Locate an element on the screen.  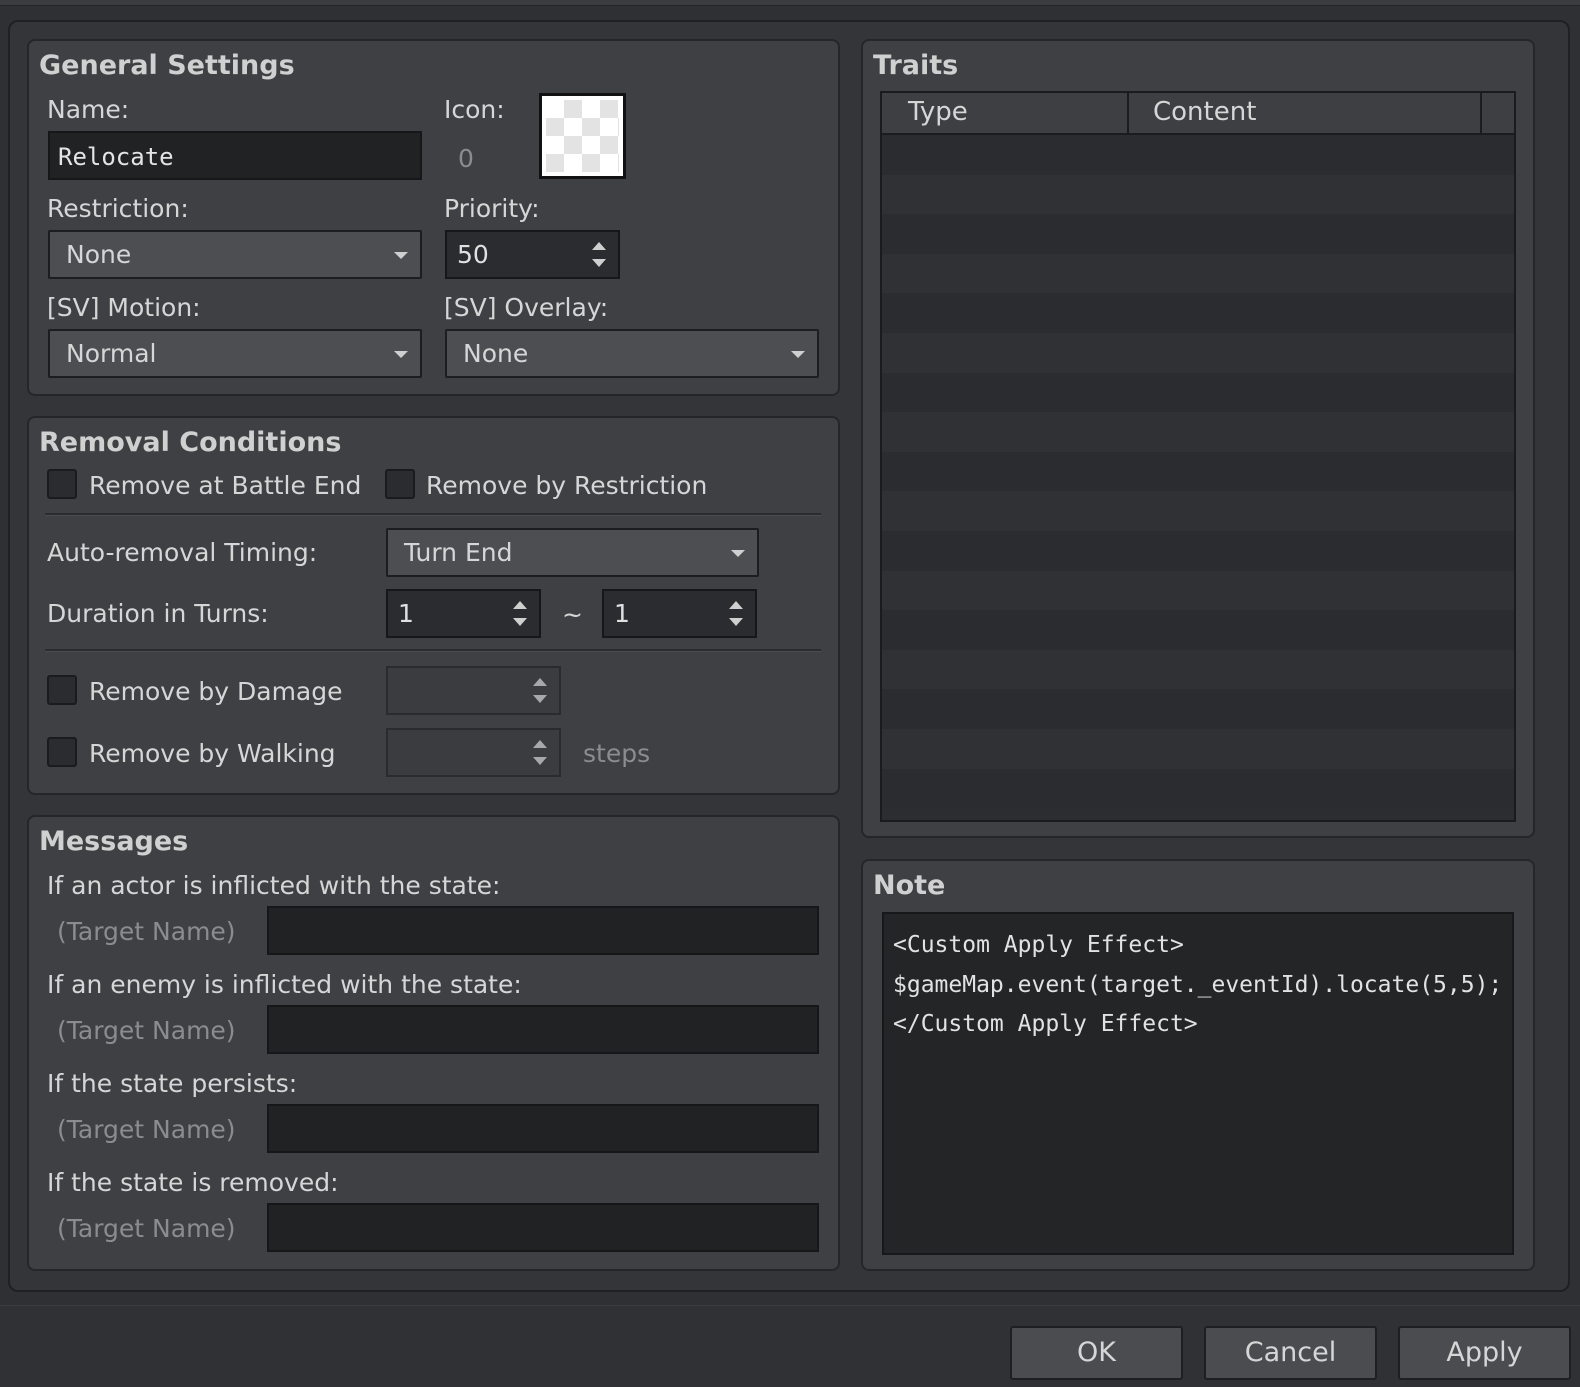
damage-stepper is located at coordinates (473, 690).